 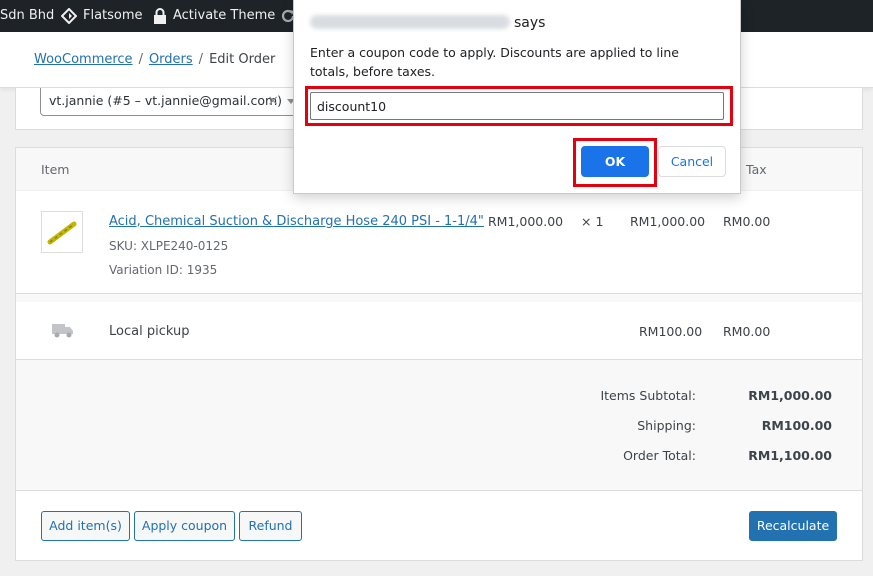 What do you see at coordinates (163, 270) in the screenshot?
I see `product-variation-id: Variation ID: 1935` at bounding box center [163, 270].